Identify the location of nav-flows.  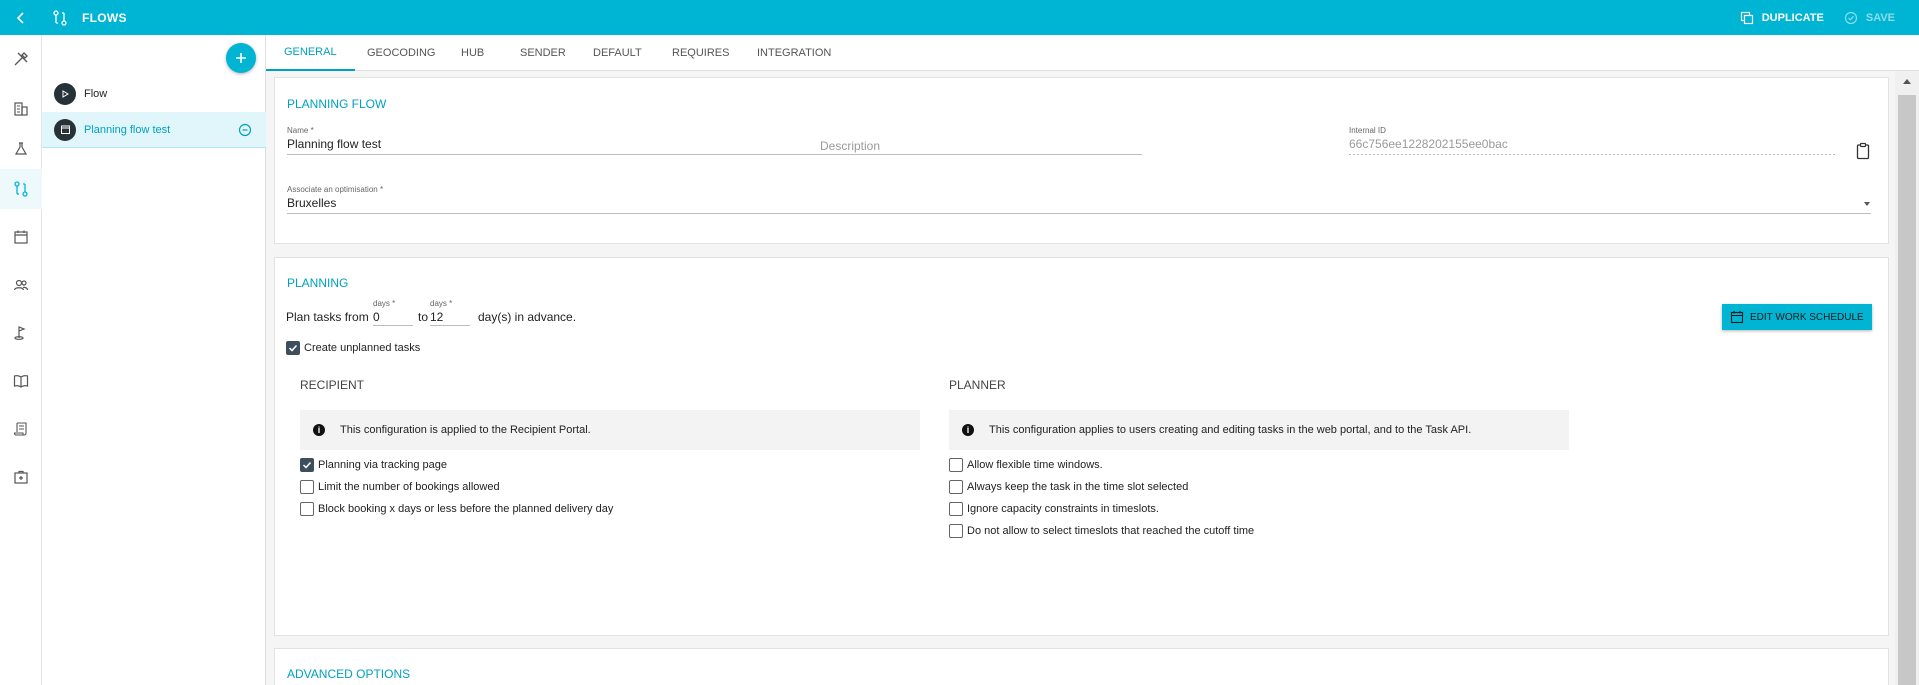
(21, 189).